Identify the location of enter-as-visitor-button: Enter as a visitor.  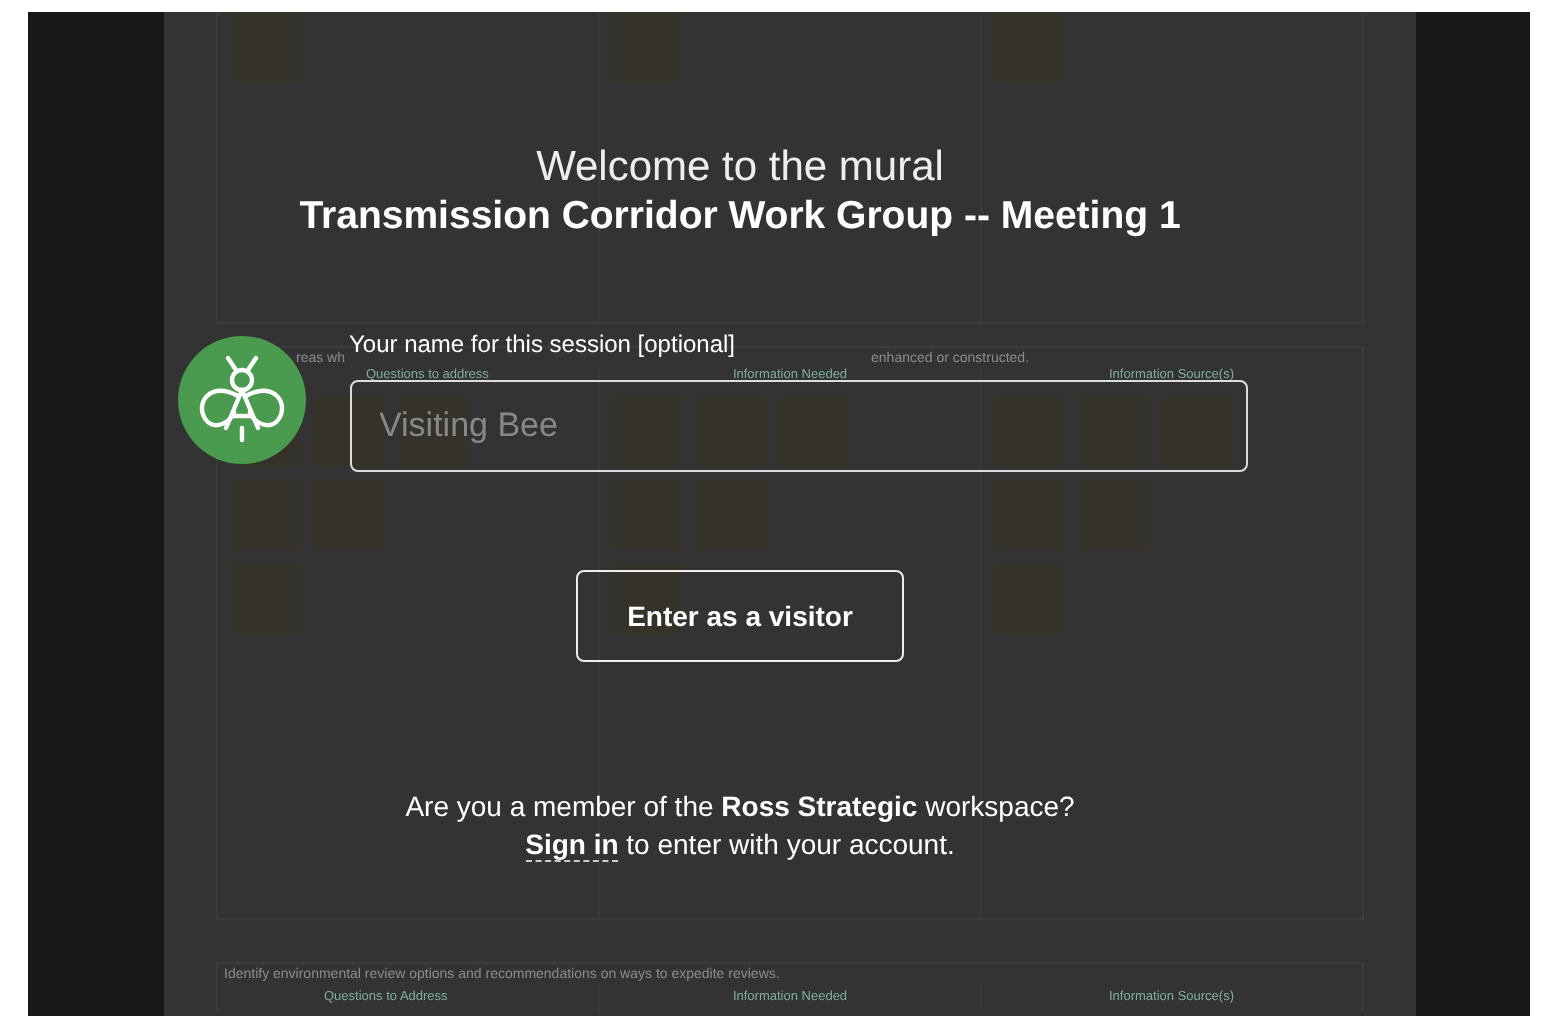
(740, 616).